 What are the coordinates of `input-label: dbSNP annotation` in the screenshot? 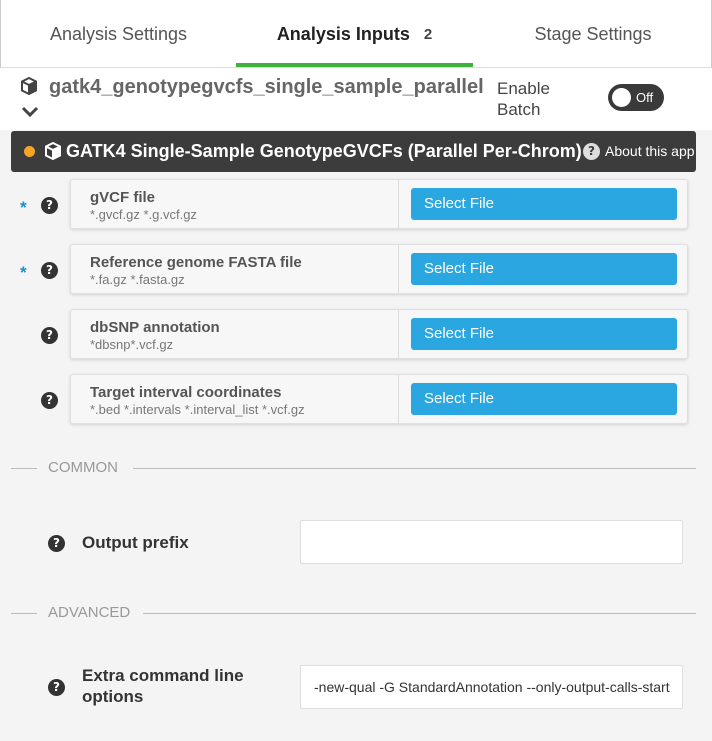 It's located at (155, 327).